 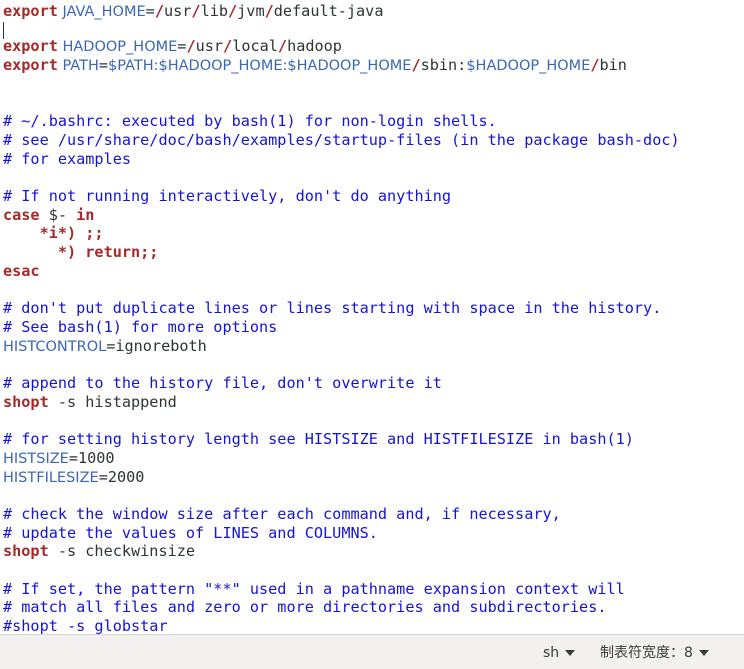 I want to click on case-pattern-line: *) return;;, so click(x=81, y=252).